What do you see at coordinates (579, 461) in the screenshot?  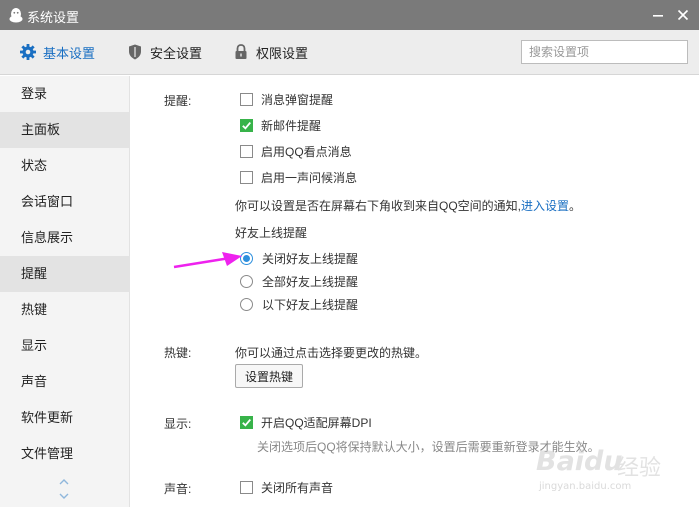 I see `watermark-brand: Baidu` at bounding box center [579, 461].